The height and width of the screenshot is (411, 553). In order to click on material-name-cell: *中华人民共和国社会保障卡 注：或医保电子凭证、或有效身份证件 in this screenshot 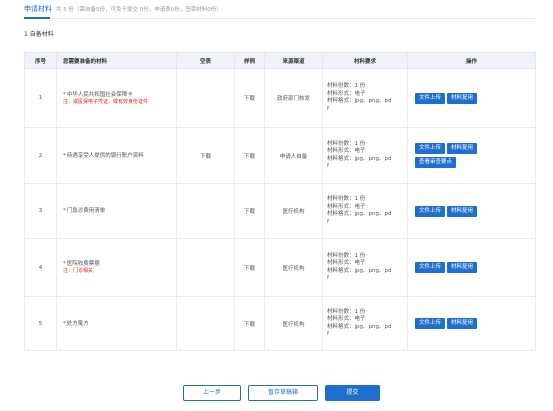, I will do `click(116, 98)`.